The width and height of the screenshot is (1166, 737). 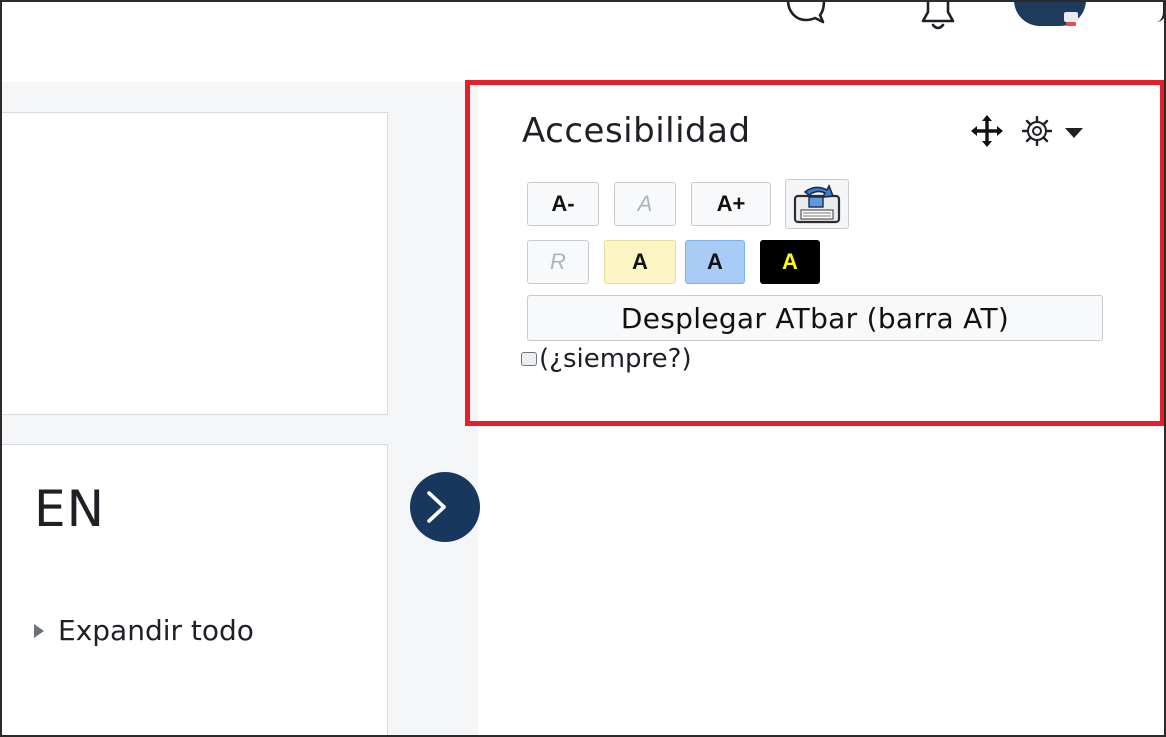 What do you see at coordinates (715, 262) in the screenshot?
I see `blue-colour-scheme-button: A` at bounding box center [715, 262].